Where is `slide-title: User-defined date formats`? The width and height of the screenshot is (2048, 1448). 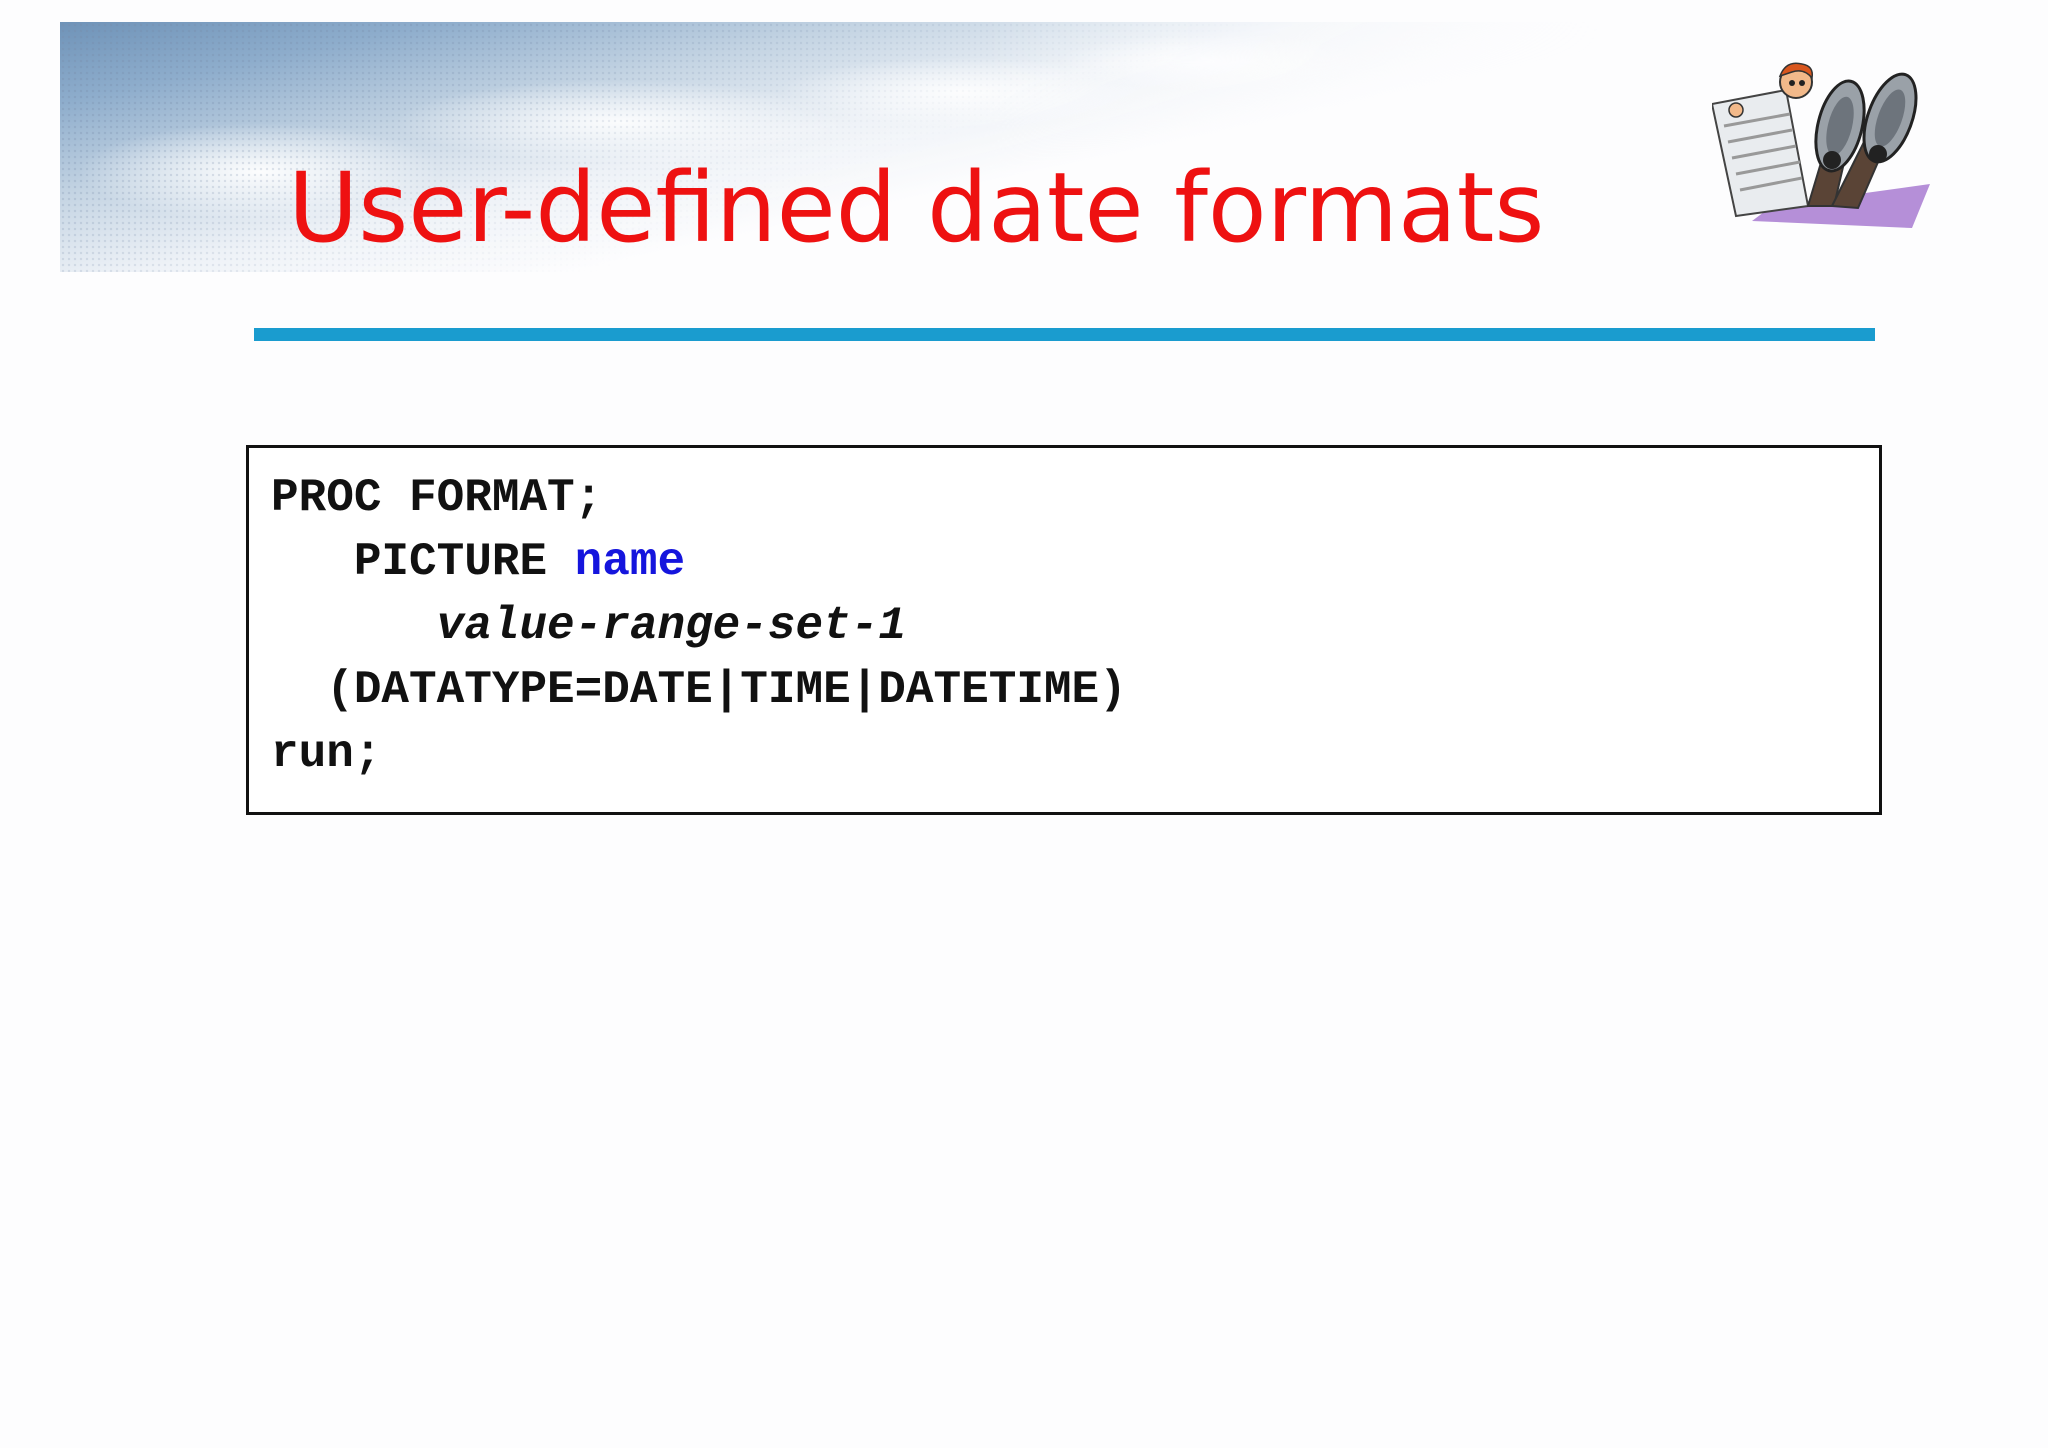
slide-title: User-defined date formats is located at coordinates (916, 208).